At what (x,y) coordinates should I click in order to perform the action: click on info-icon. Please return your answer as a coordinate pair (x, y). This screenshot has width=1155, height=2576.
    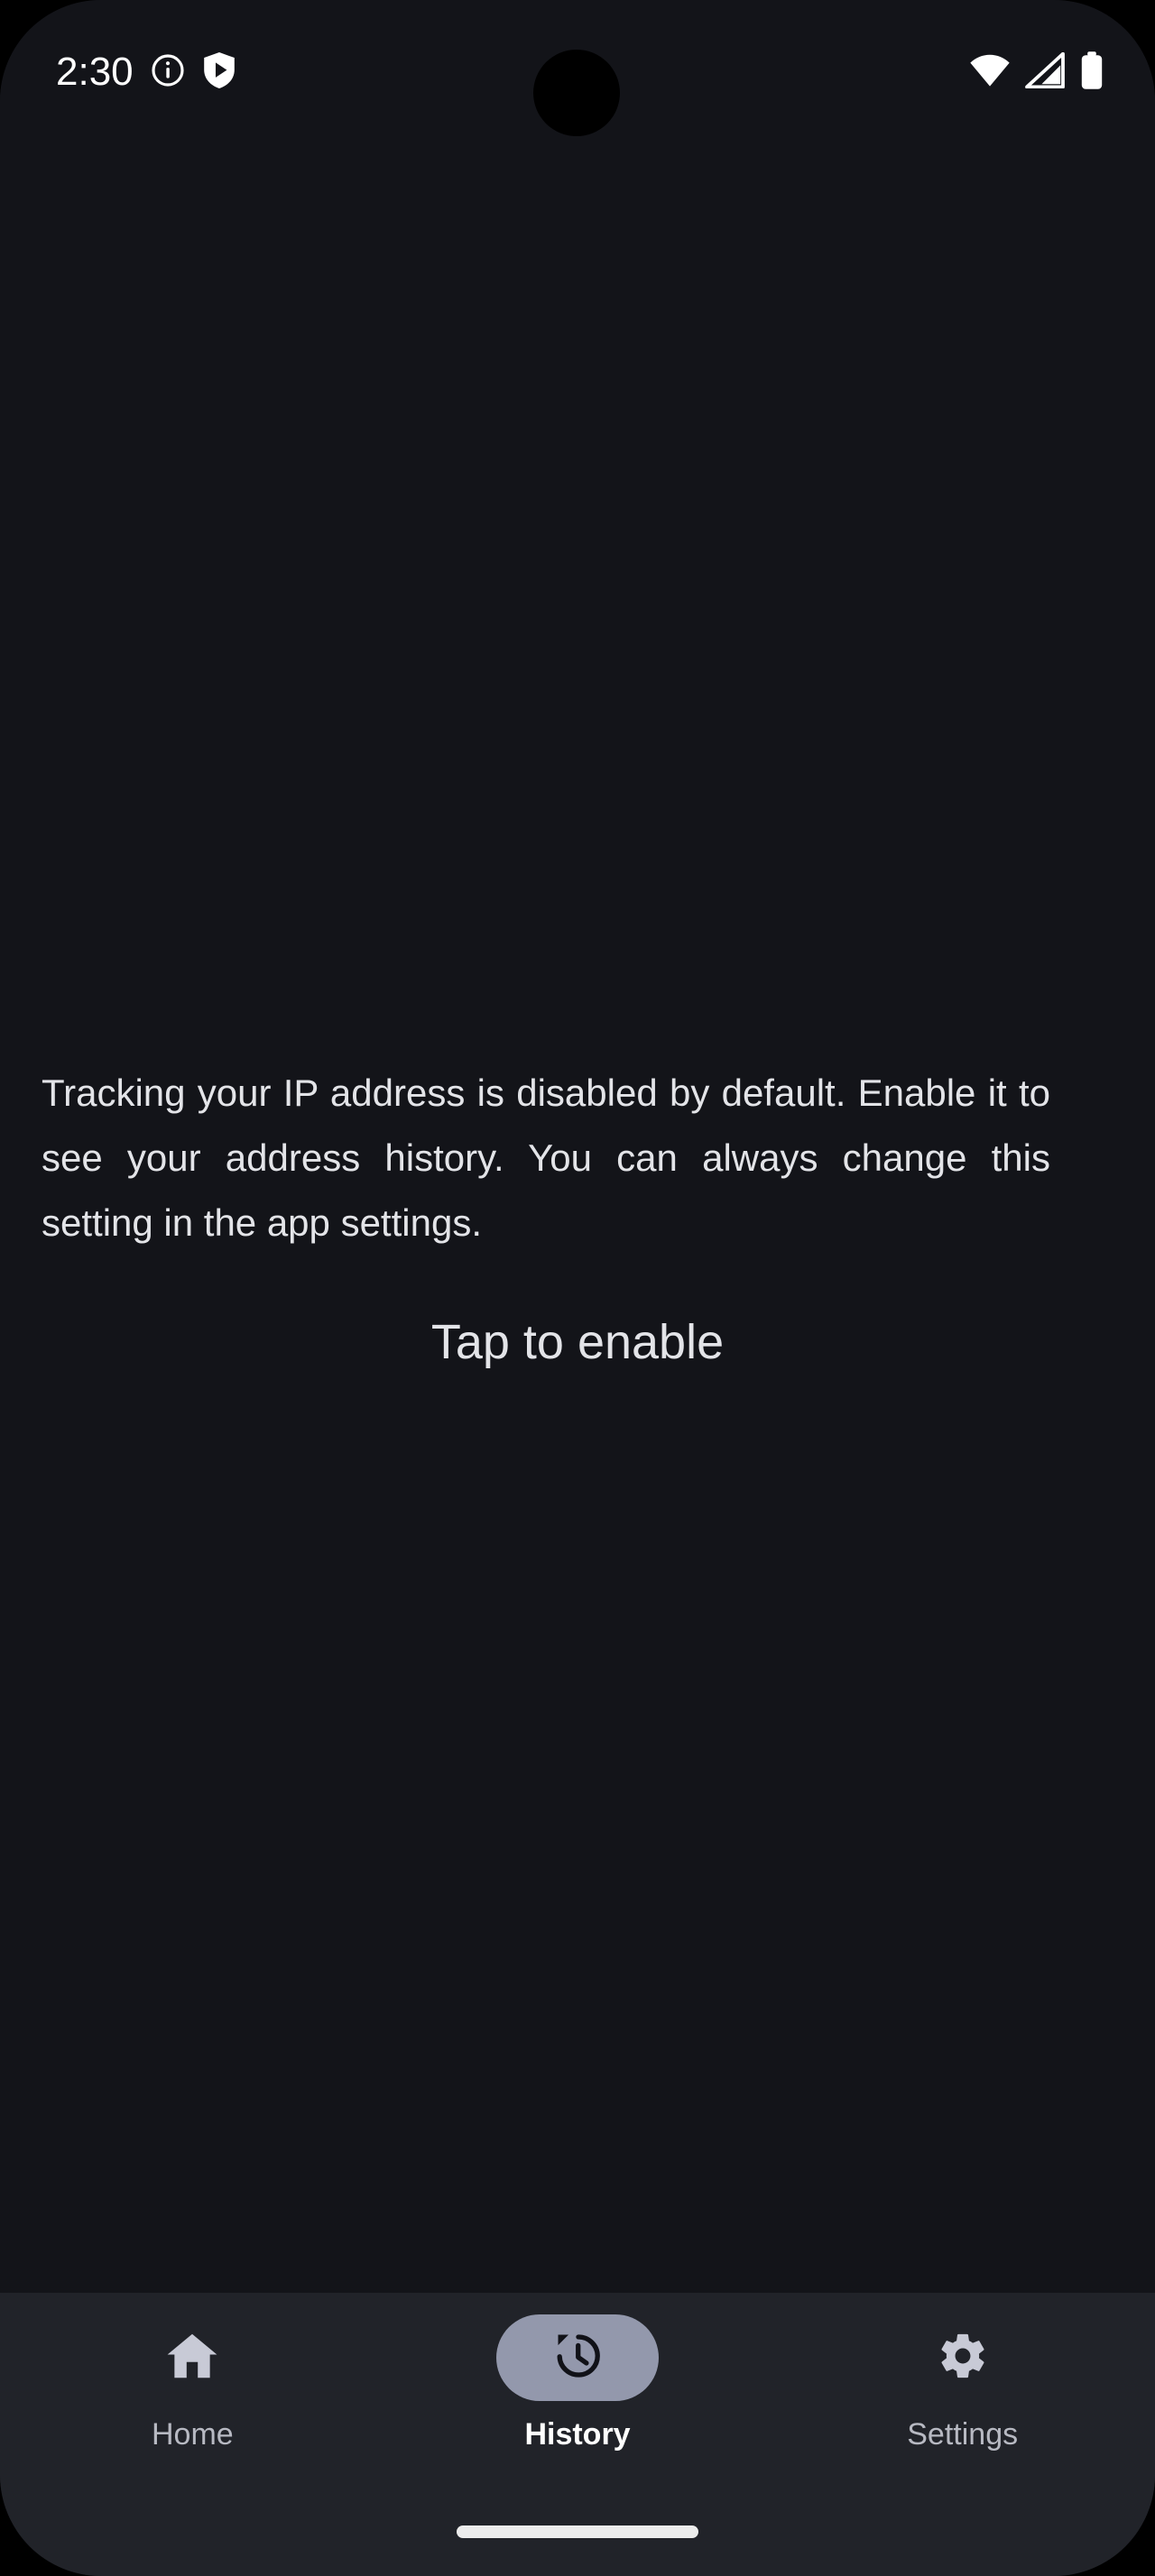
    Looking at the image, I should click on (168, 73).